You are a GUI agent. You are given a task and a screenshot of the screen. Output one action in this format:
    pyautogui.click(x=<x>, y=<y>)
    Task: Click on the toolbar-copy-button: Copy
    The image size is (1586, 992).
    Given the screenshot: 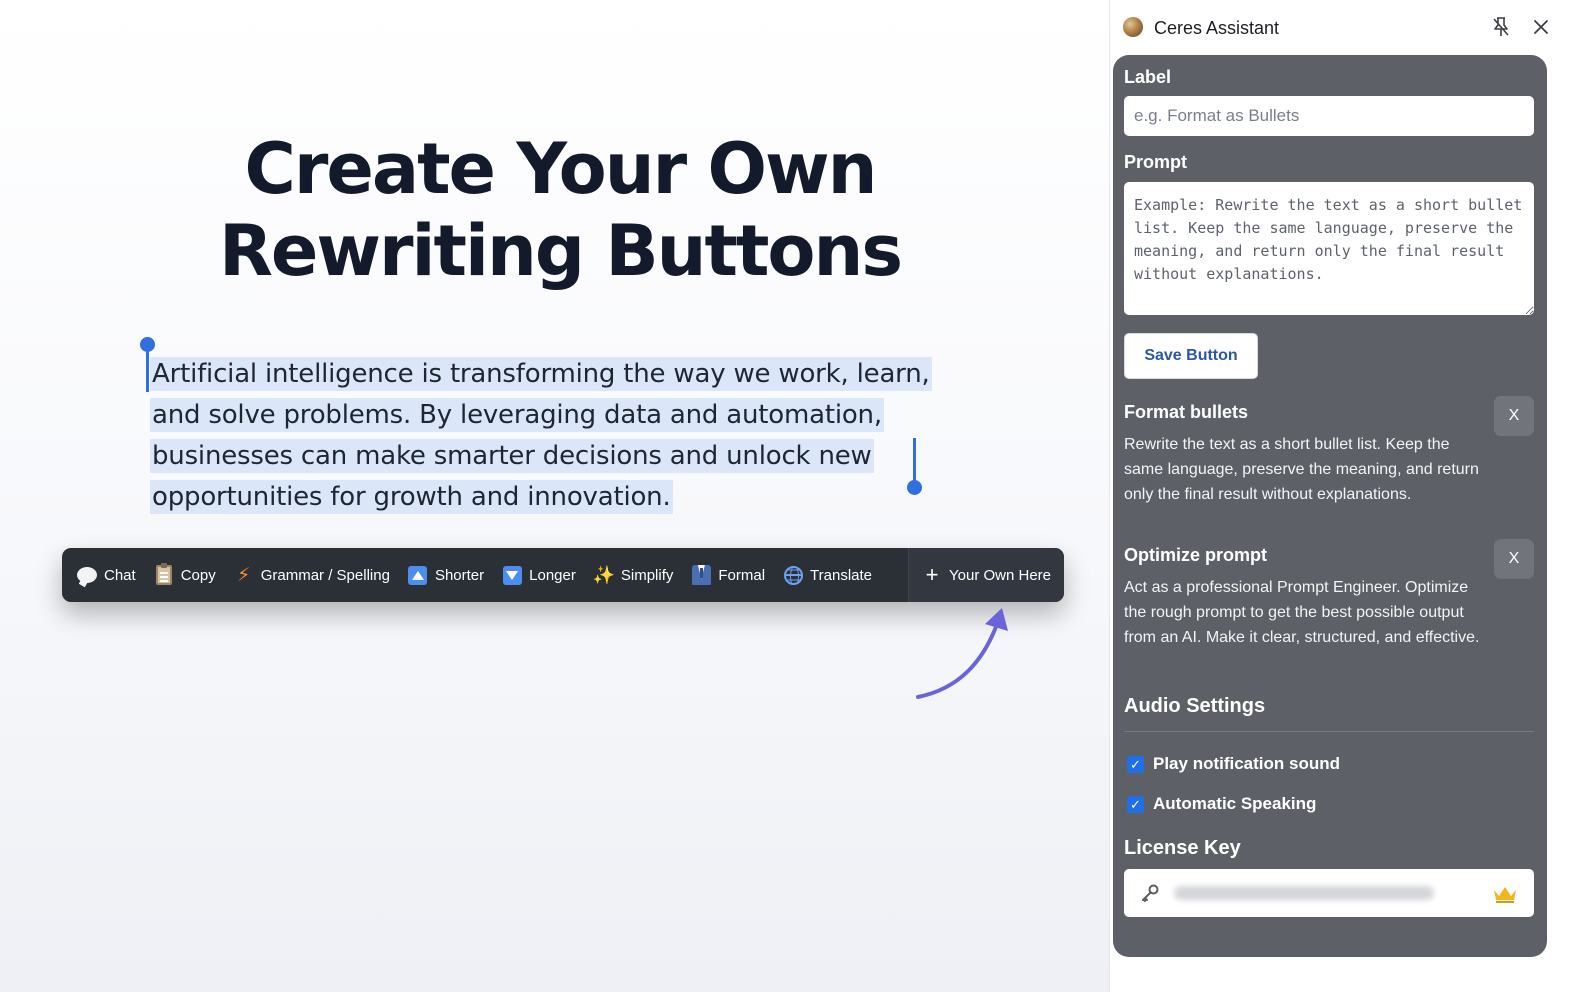 What is the action you would take?
    pyautogui.click(x=185, y=575)
    